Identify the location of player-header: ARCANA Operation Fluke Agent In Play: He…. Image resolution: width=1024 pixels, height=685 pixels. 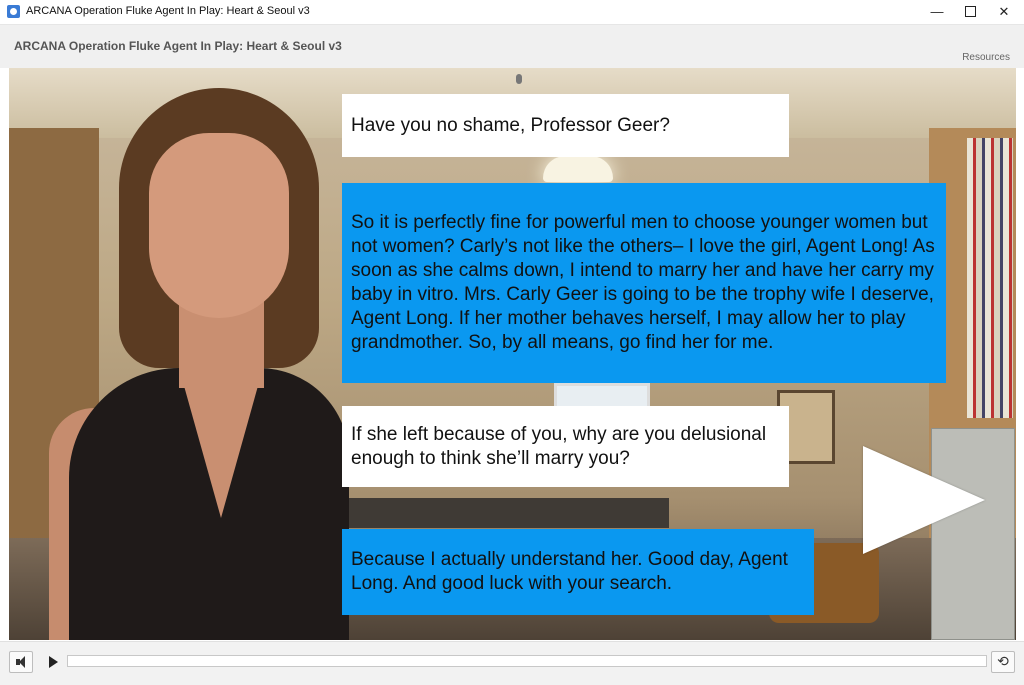
(512, 46).